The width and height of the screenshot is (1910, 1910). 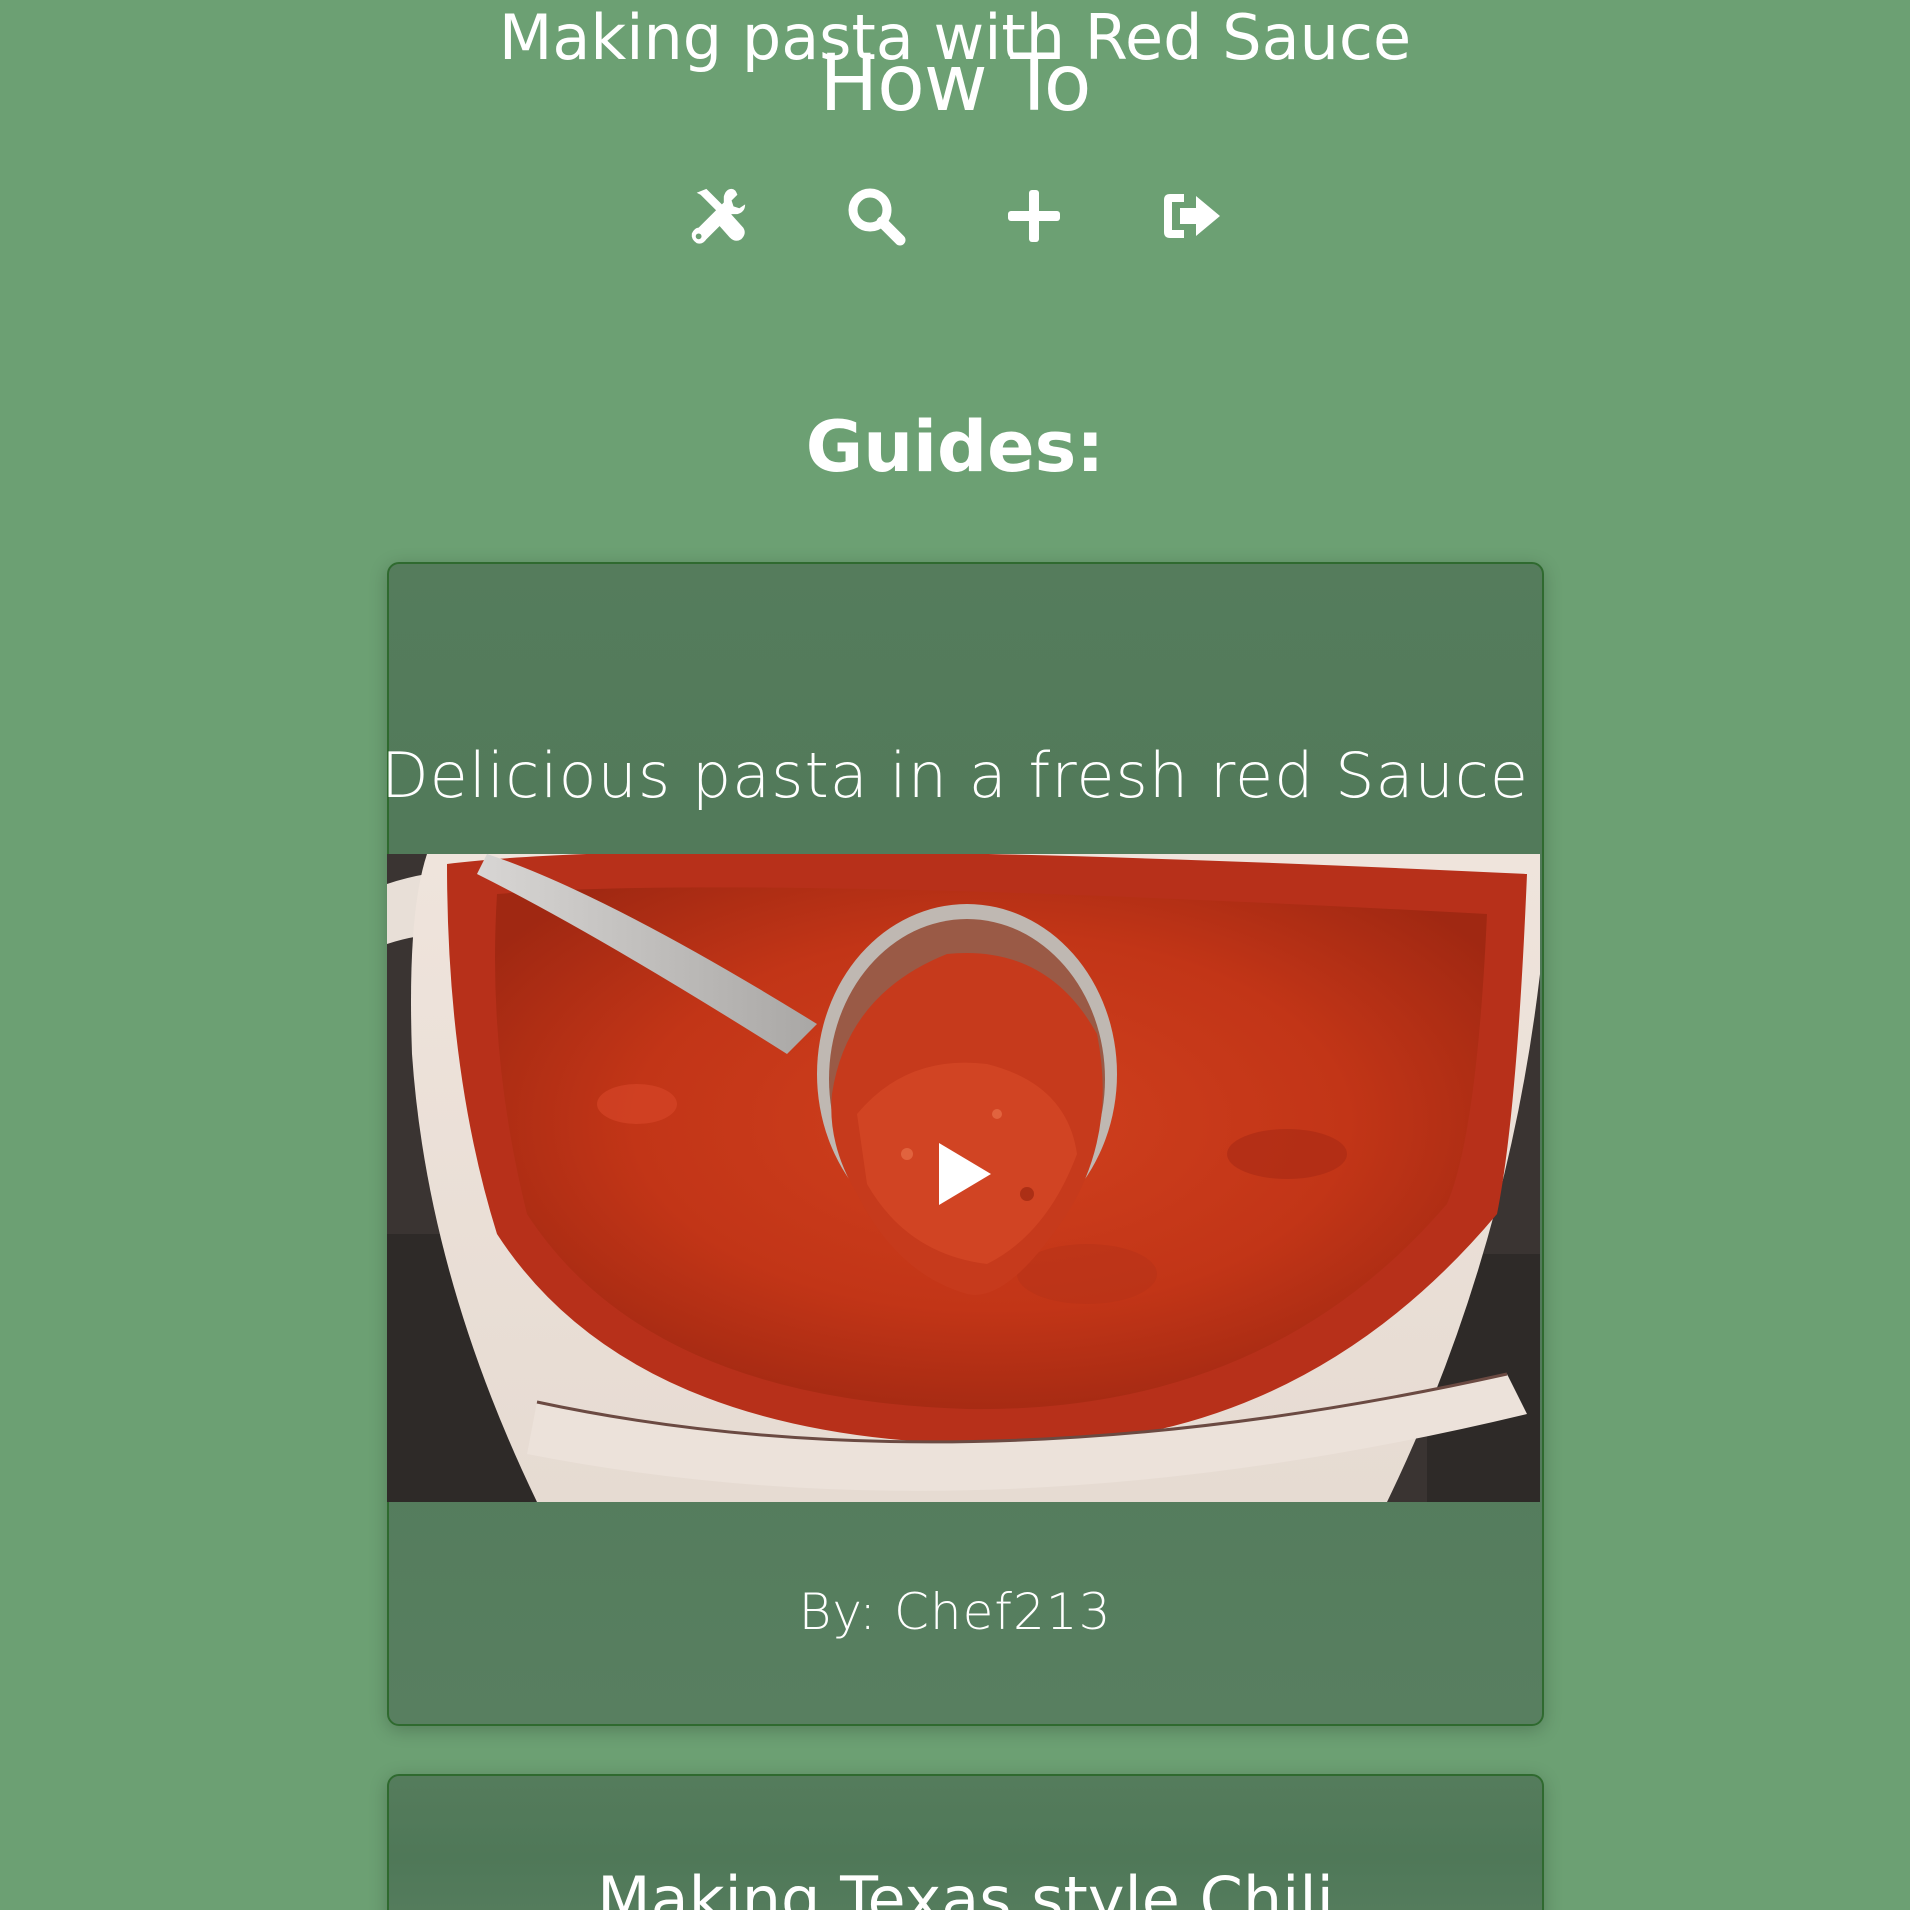 I want to click on guide-card: Making Texas style Chili, so click(x=965, y=1842).